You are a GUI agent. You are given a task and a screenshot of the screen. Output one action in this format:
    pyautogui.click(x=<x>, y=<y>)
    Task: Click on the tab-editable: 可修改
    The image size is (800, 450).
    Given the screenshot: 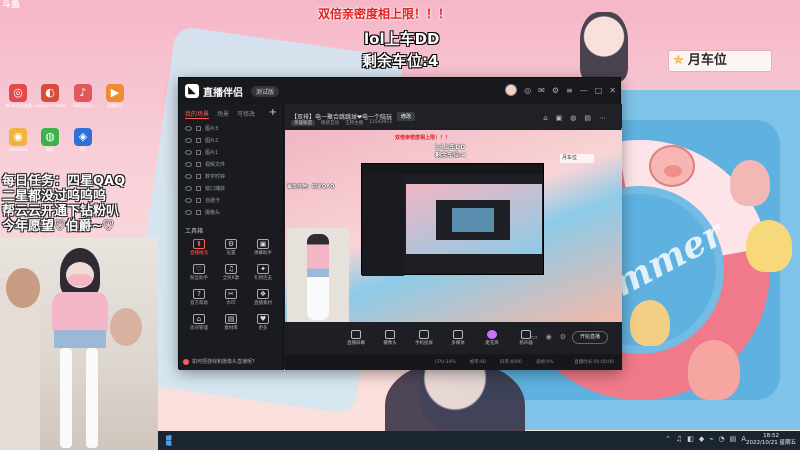 What is the action you would take?
    pyautogui.click(x=246, y=114)
    